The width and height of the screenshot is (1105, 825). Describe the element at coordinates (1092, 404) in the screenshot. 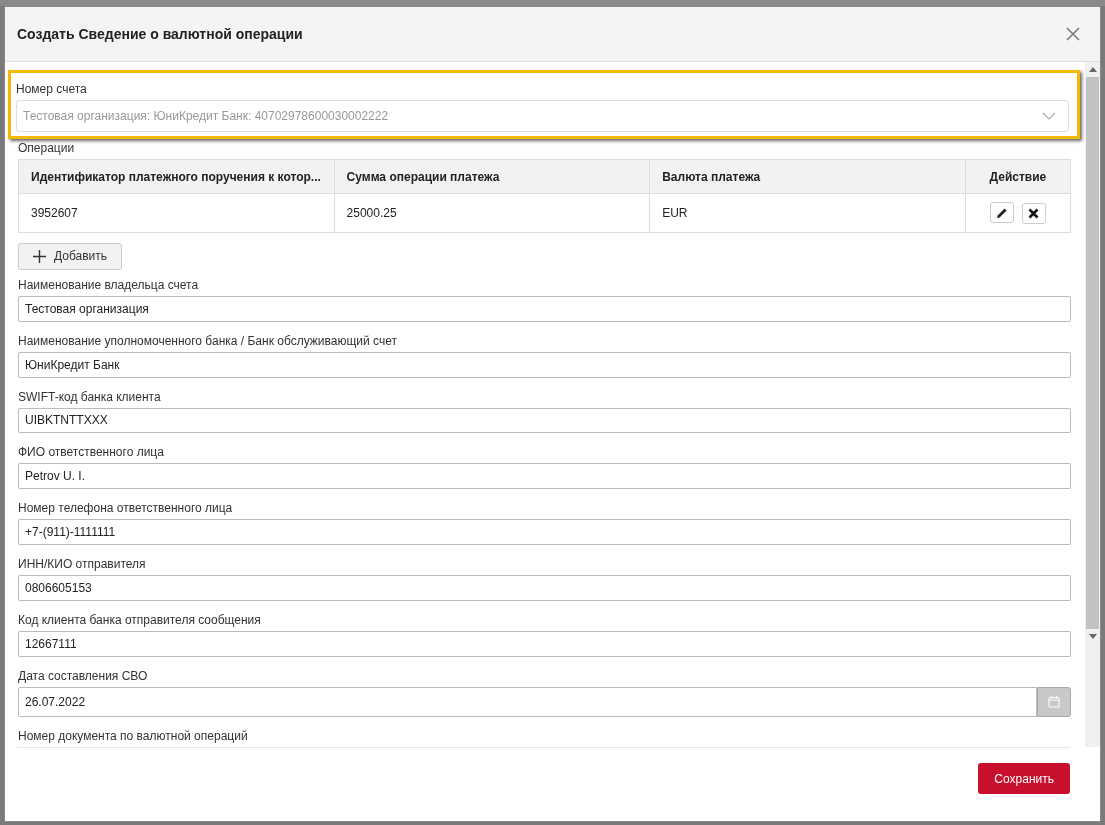

I see `scrollbar` at that location.